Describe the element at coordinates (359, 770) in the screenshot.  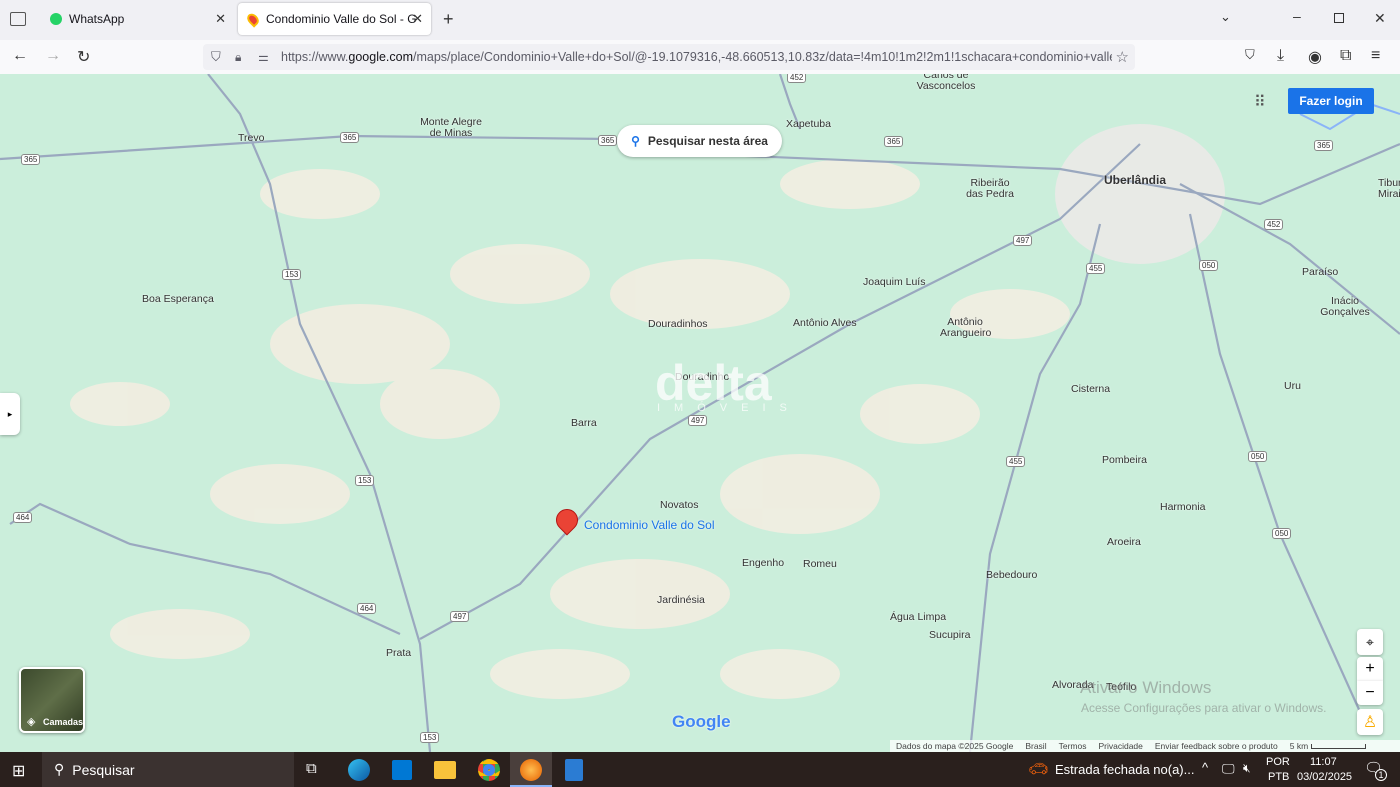
I see `edge-icon` at that location.